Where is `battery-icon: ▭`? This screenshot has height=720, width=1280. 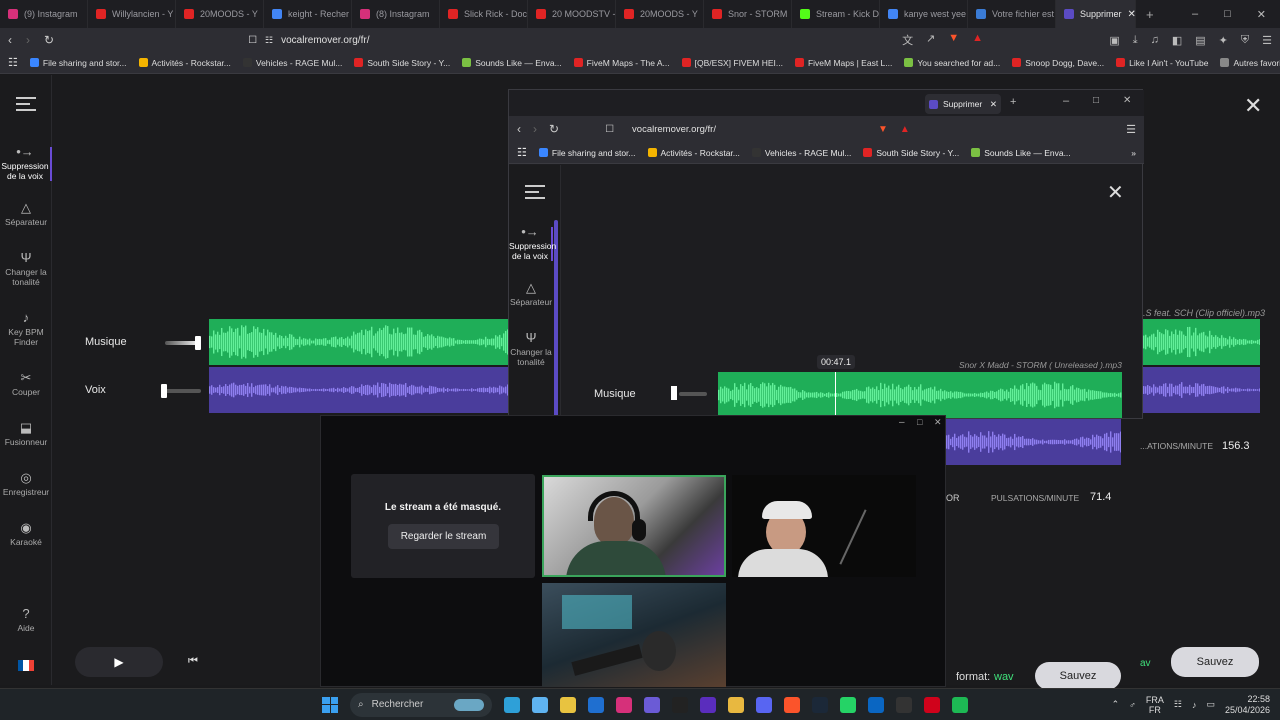
battery-icon: ▭ is located at coordinates (1210, 704).